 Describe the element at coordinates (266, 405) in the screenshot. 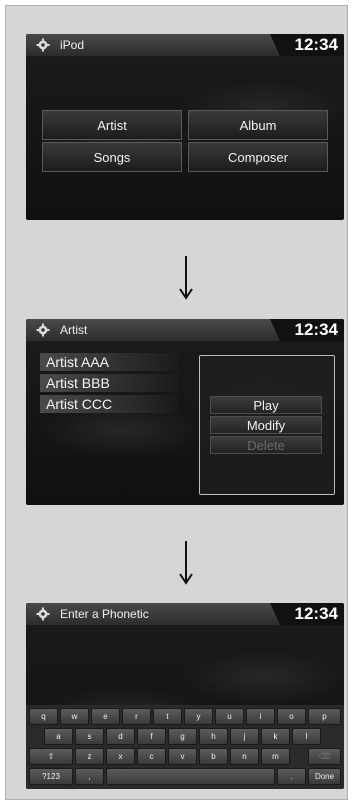

I see `play-button: Play` at that location.